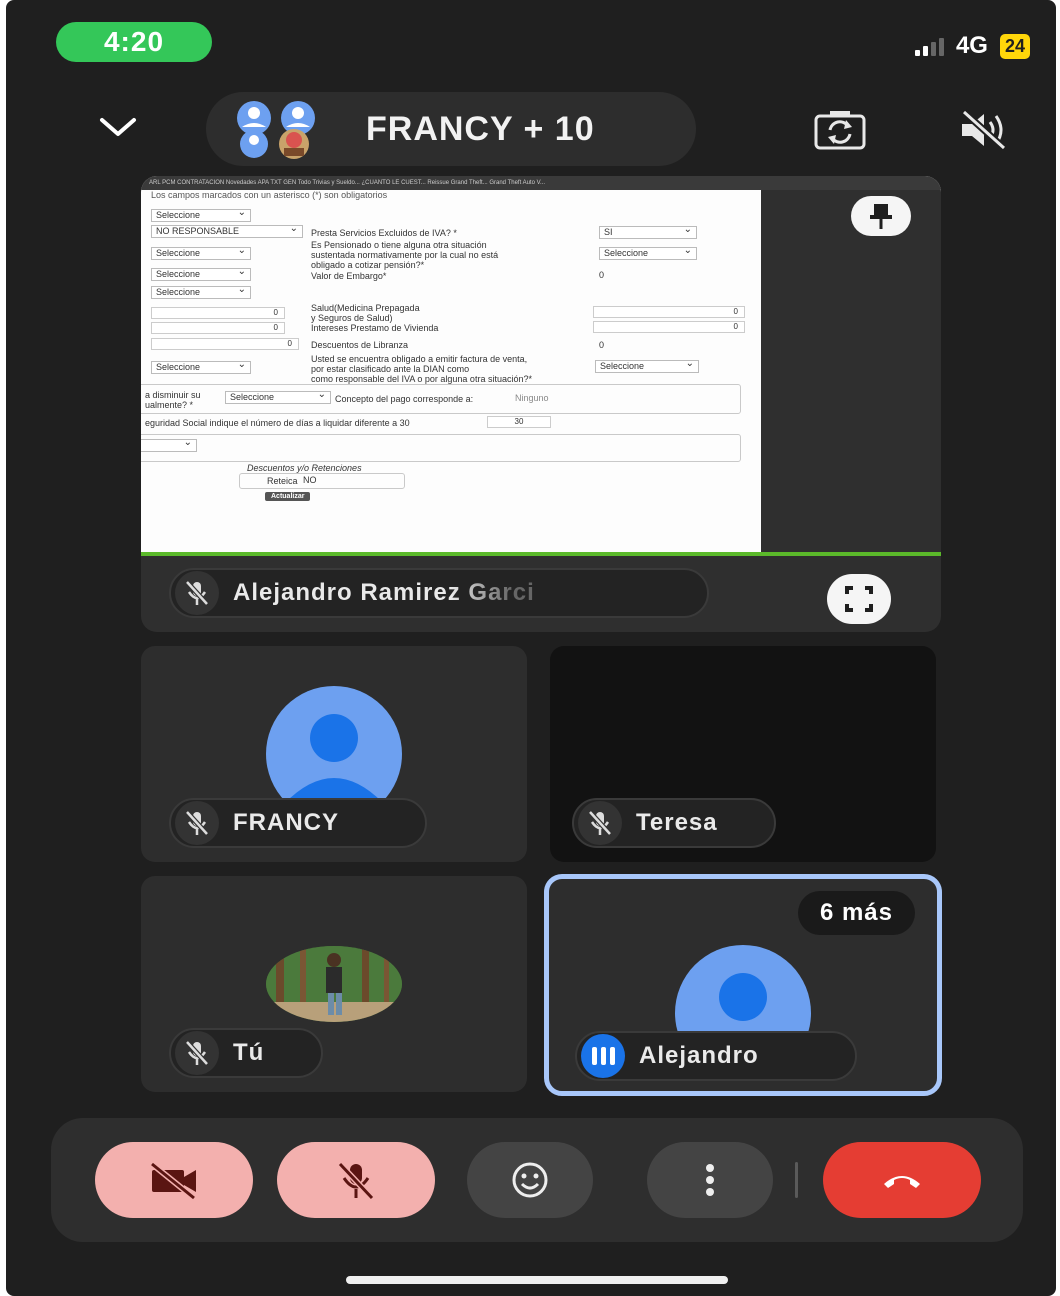 This screenshot has width=1060, height=1296. I want to click on form-label: Intereses Prestamo de Vivienda, so click(375, 328).